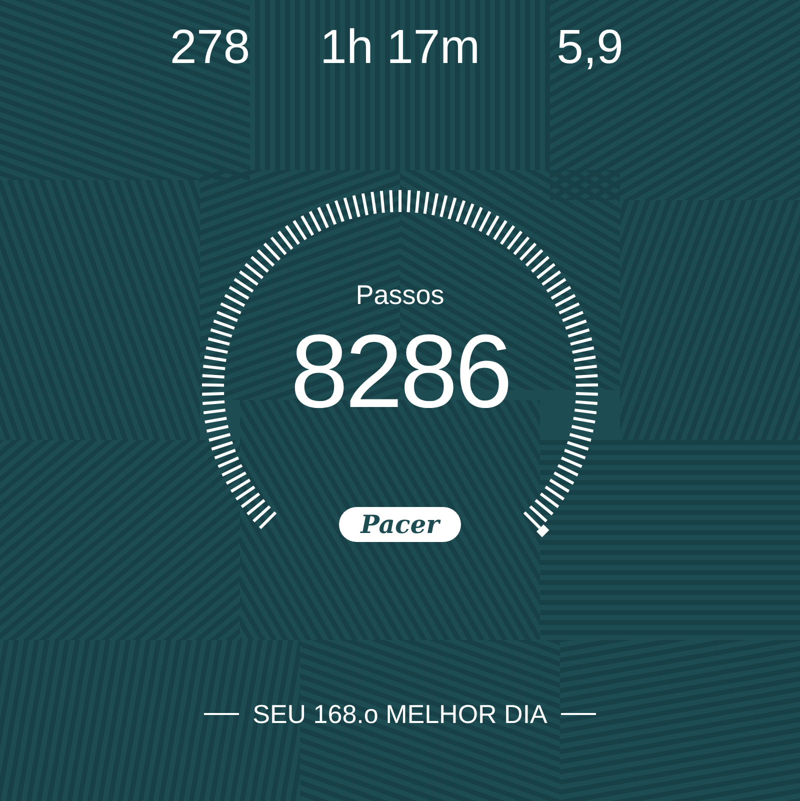 Image resolution: width=800 pixels, height=801 pixels. What do you see at coordinates (543, 531) in the screenshot?
I see `gauge-marker` at bounding box center [543, 531].